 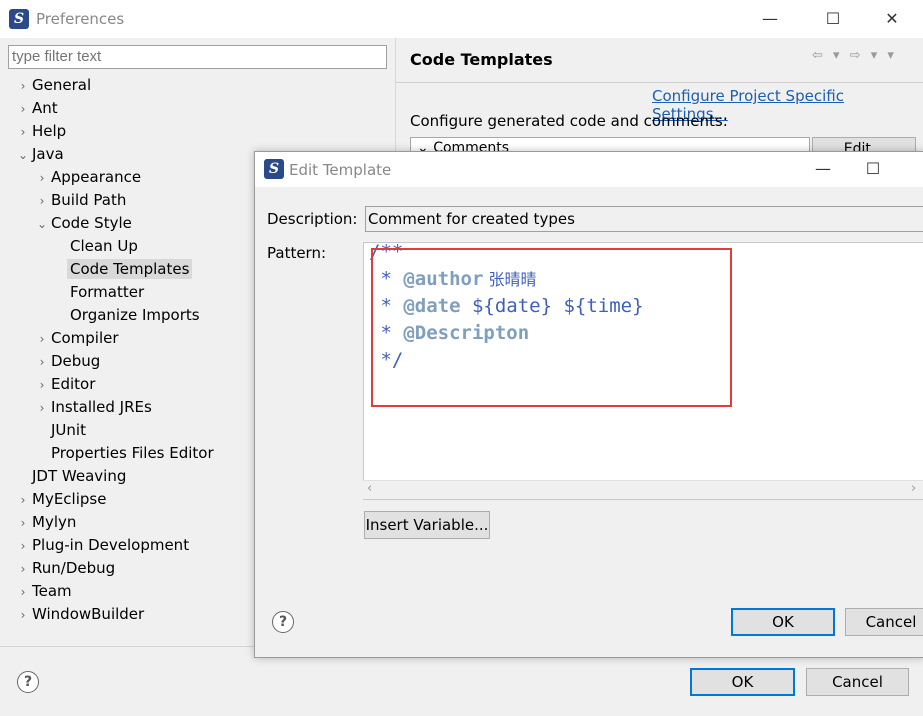 What do you see at coordinates (76, 361) in the screenshot?
I see `tree-item-label: Debug` at bounding box center [76, 361].